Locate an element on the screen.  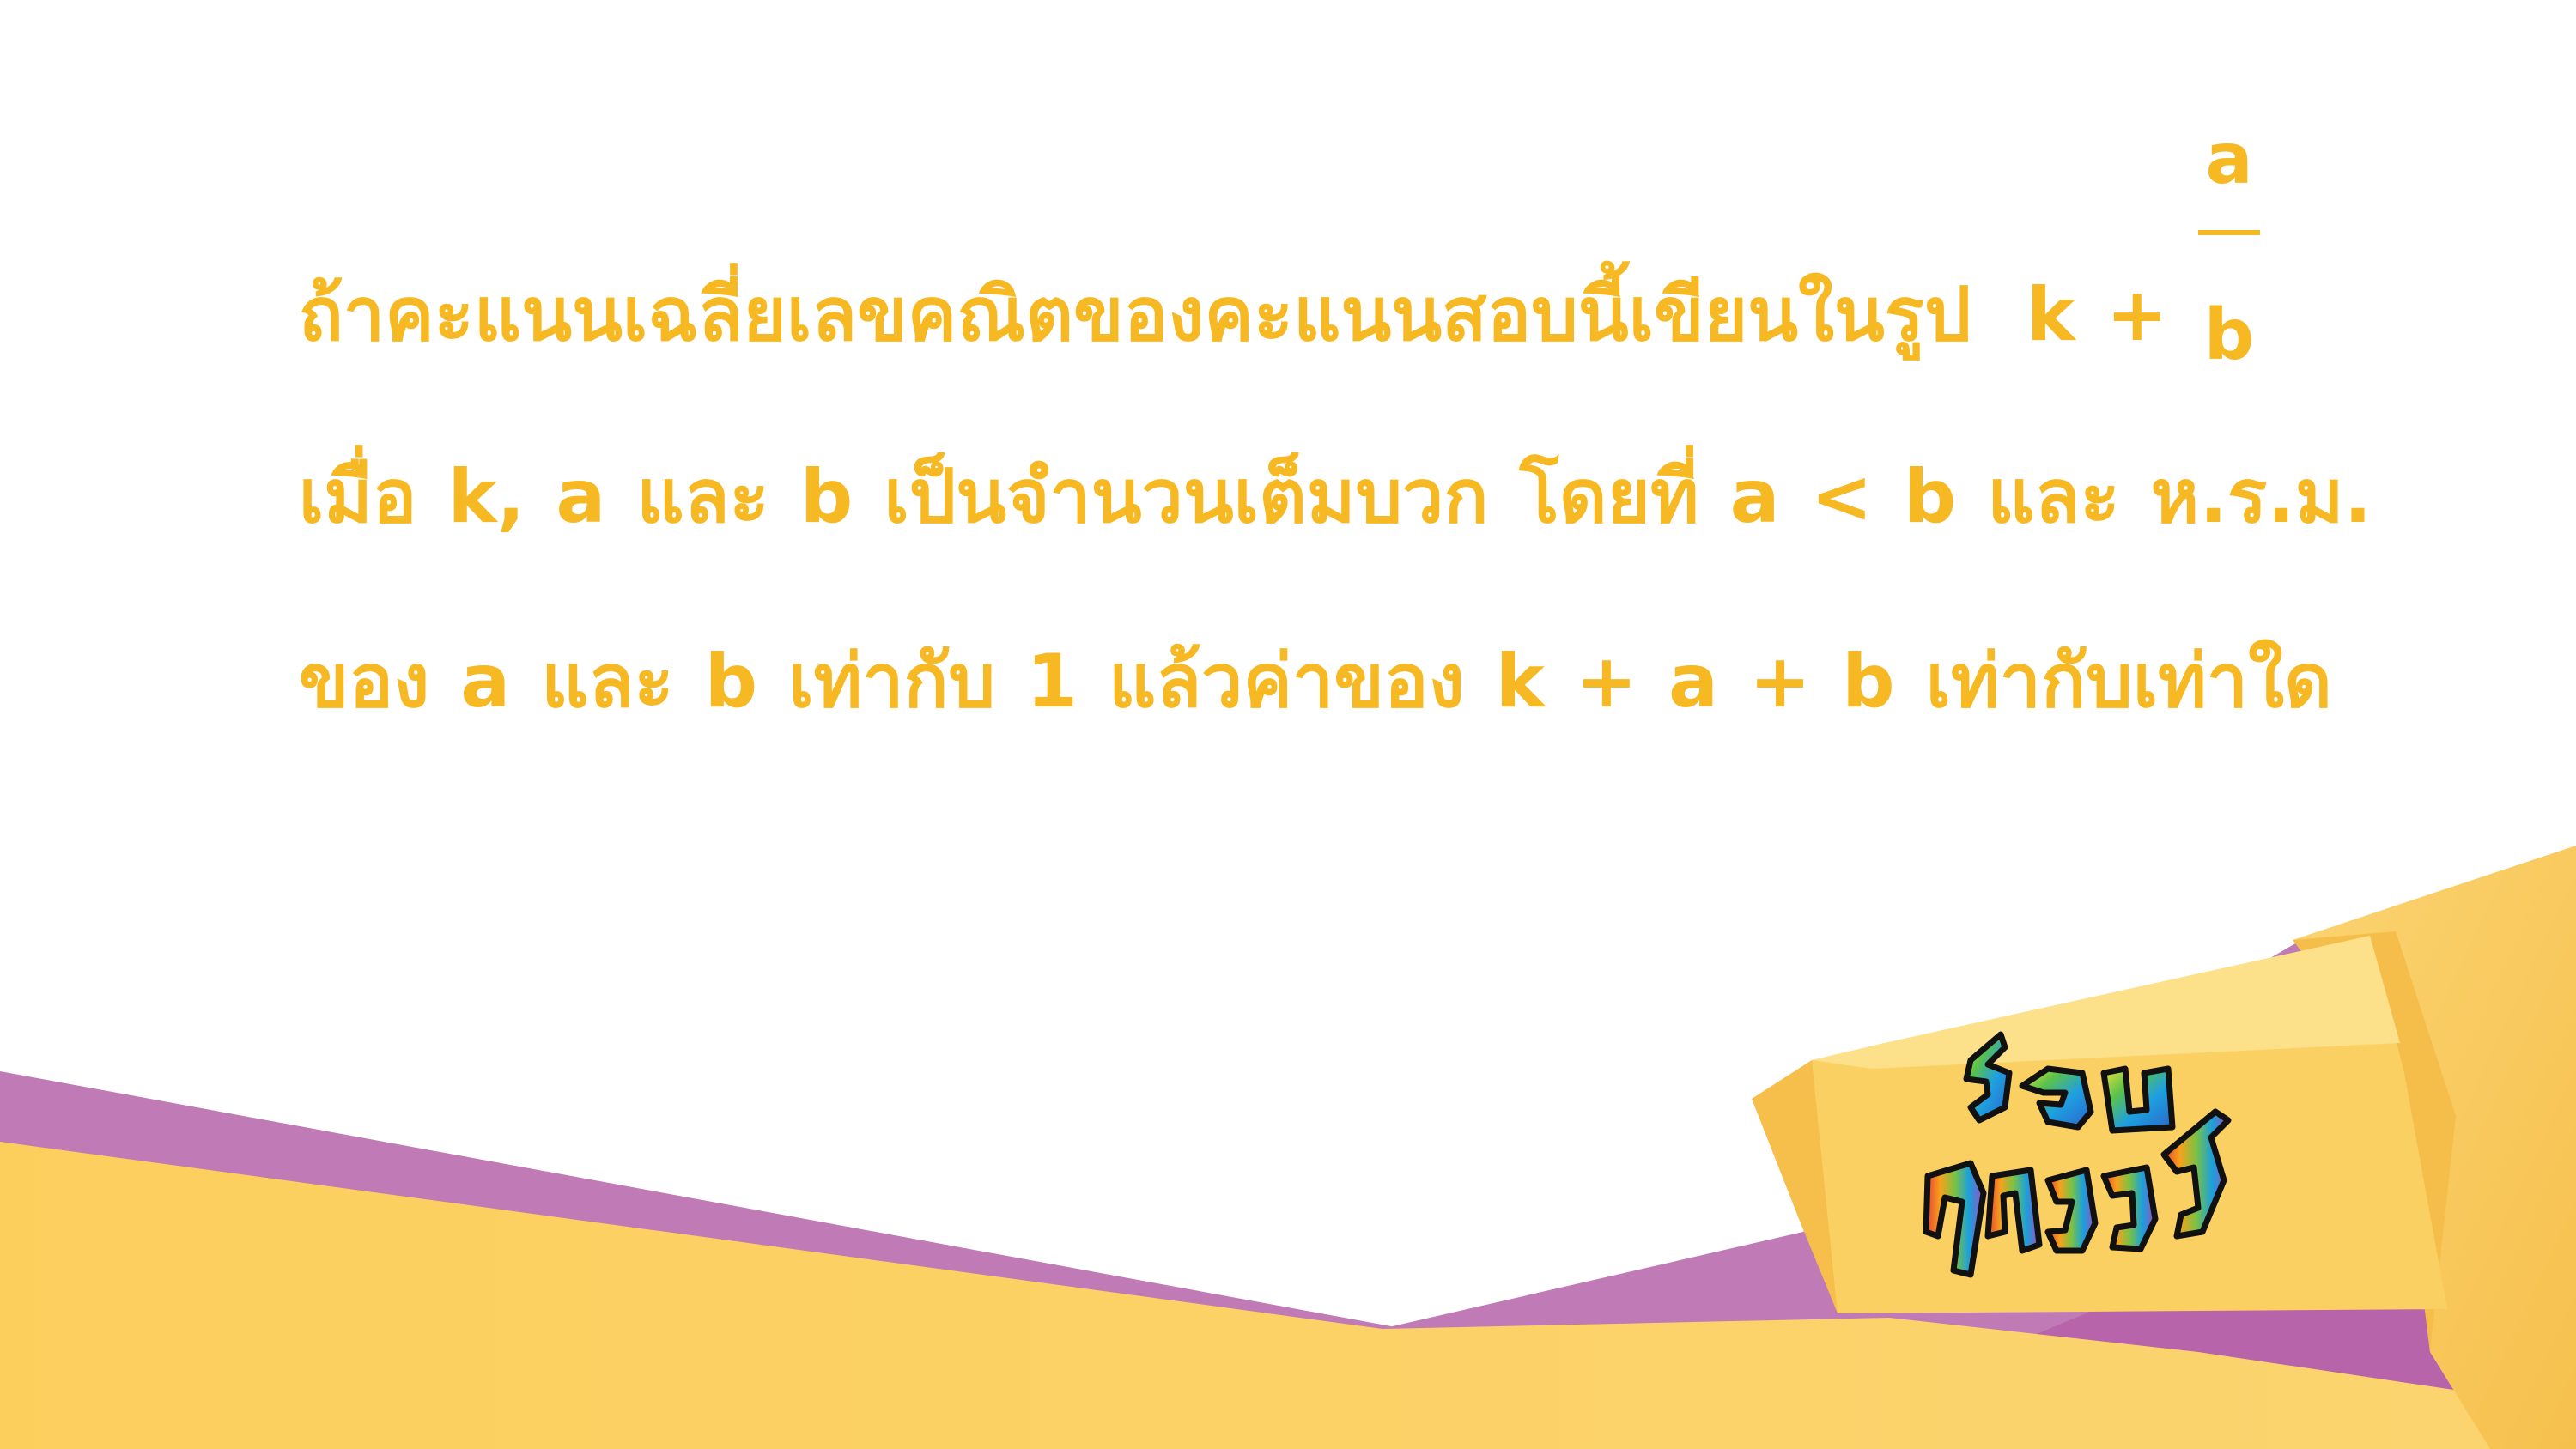
logo-top-word is located at coordinates (2069, 1082).